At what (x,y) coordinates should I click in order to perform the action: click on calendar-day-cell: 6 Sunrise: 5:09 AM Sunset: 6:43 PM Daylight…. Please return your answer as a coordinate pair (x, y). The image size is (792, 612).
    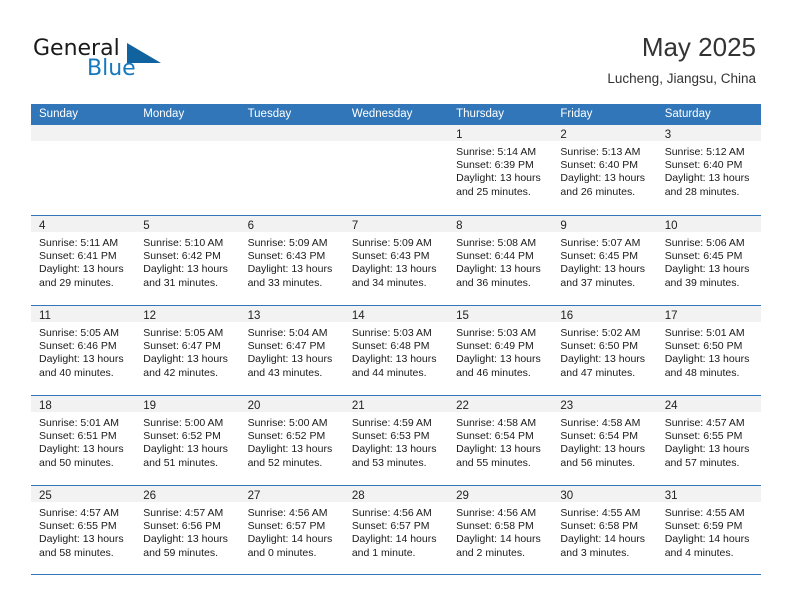
    Looking at the image, I should click on (291, 260).